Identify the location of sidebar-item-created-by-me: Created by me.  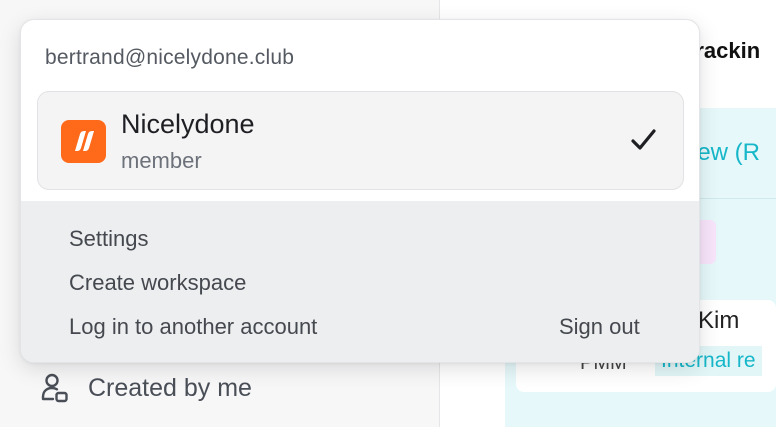
(146, 388).